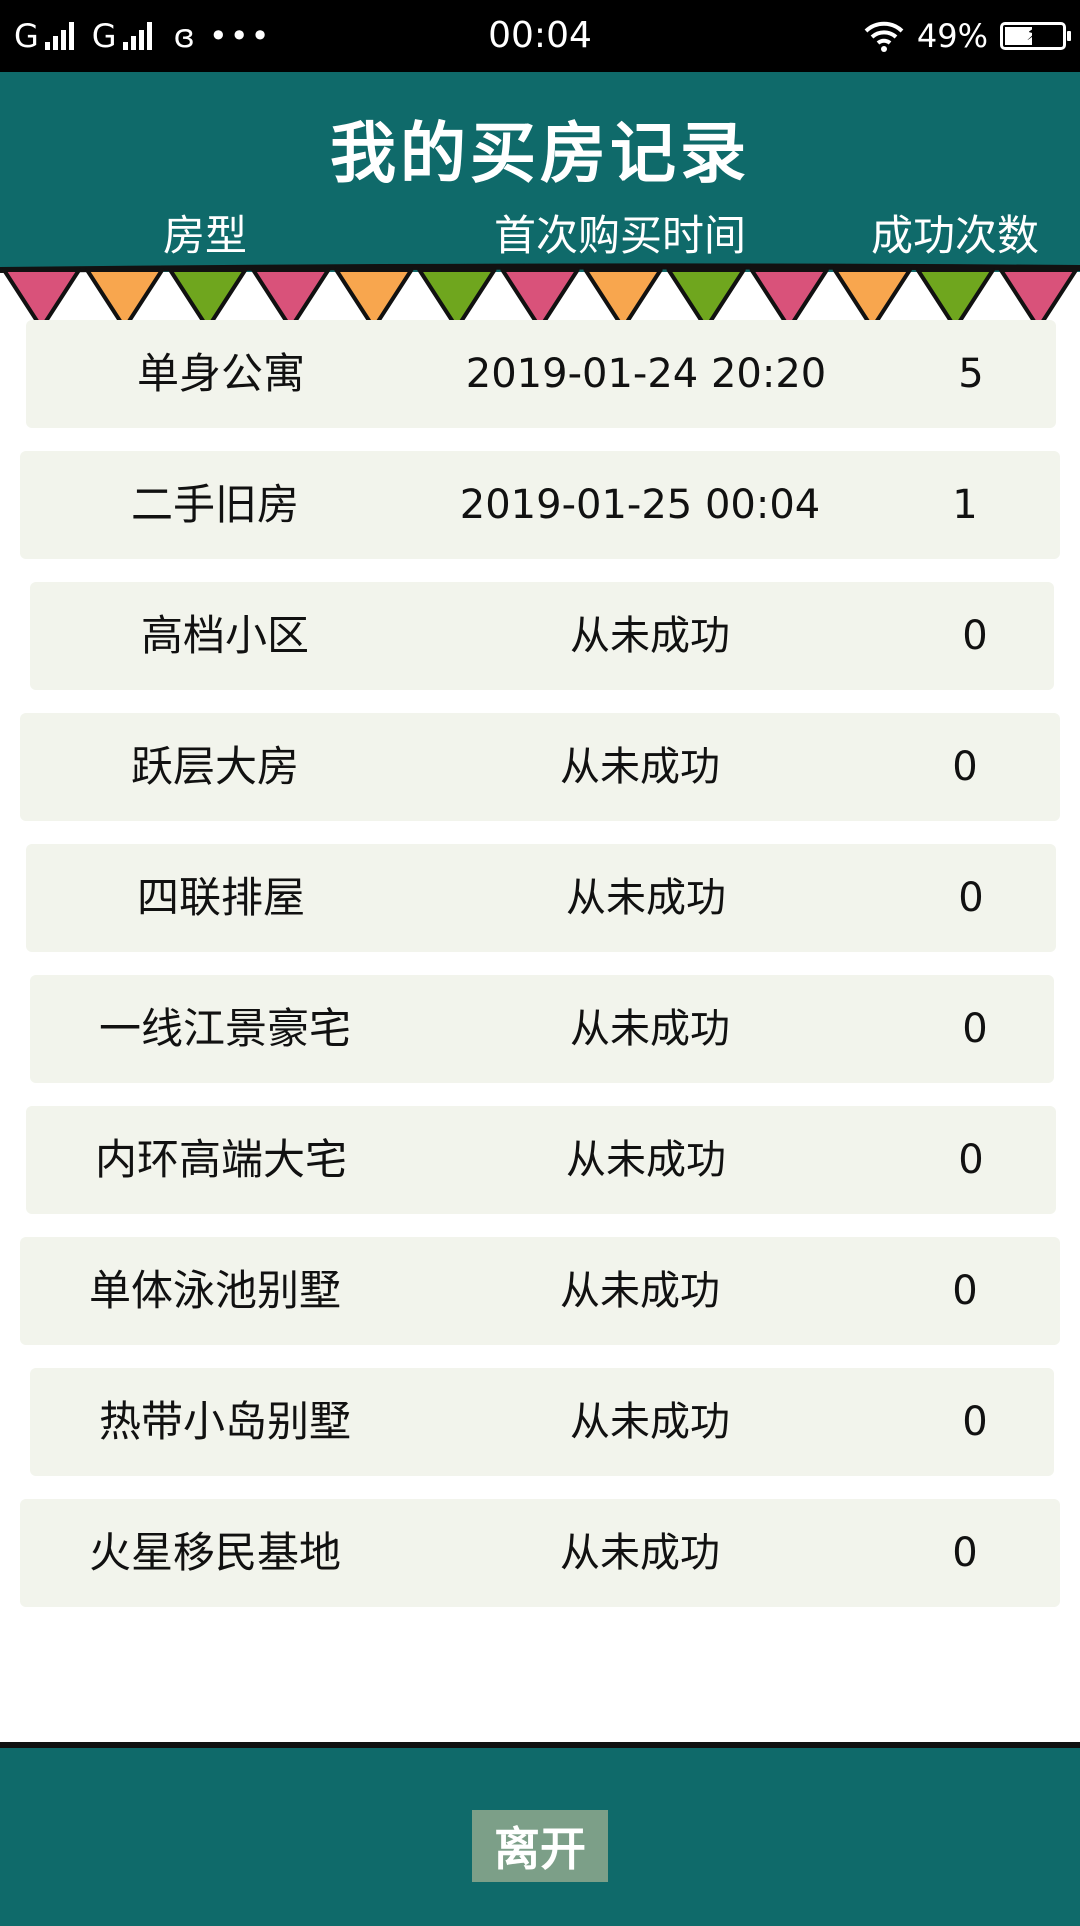  I want to click on first-purchase-time-cell: 2019-01-24 20:20, so click(646, 374).